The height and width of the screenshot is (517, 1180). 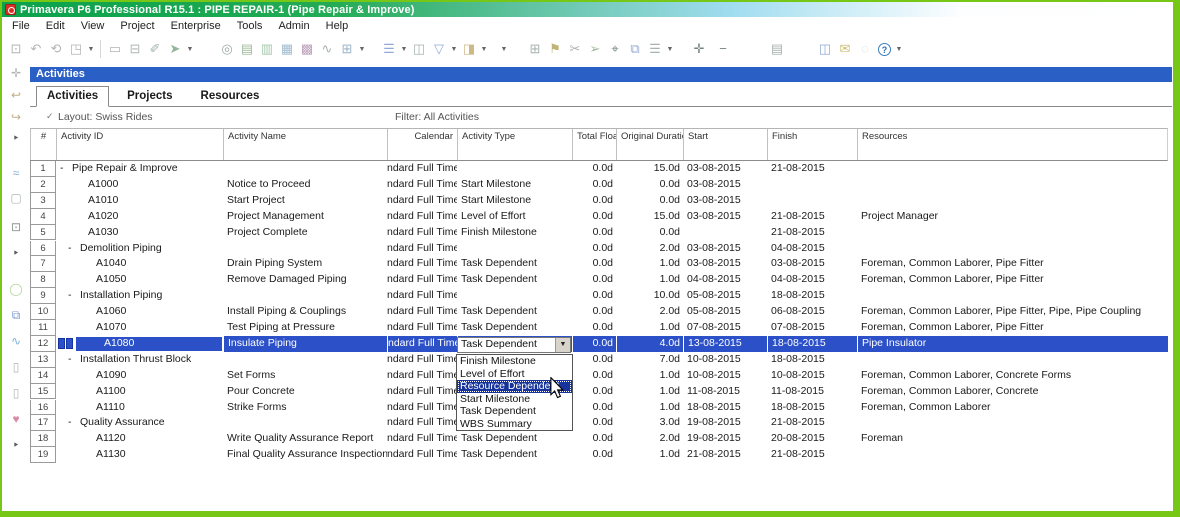 I want to click on cell-name: Write Quality Assurance Report, so click(x=305, y=439).